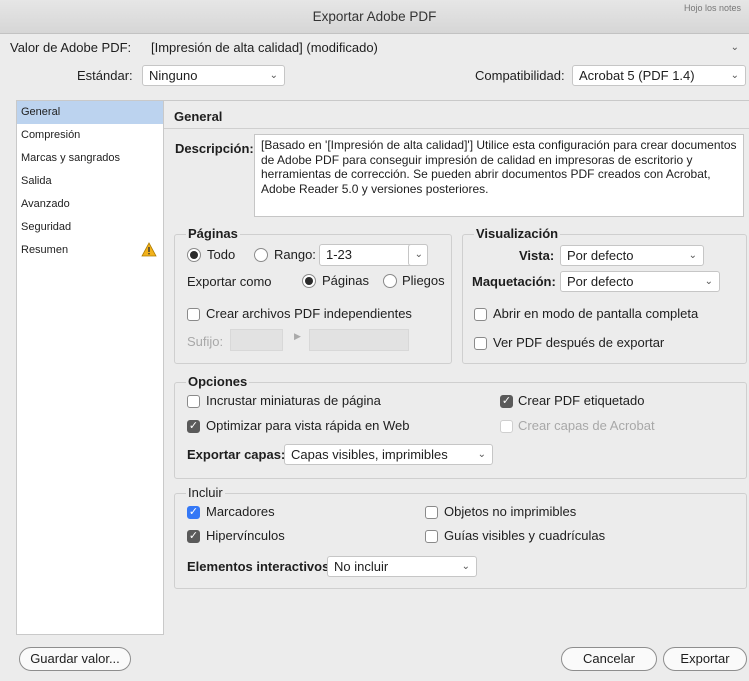  What do you see at coordinates (213, 233) in the screenshot?
I see `pages-title: Páginas` at bounding box center [213, 233].